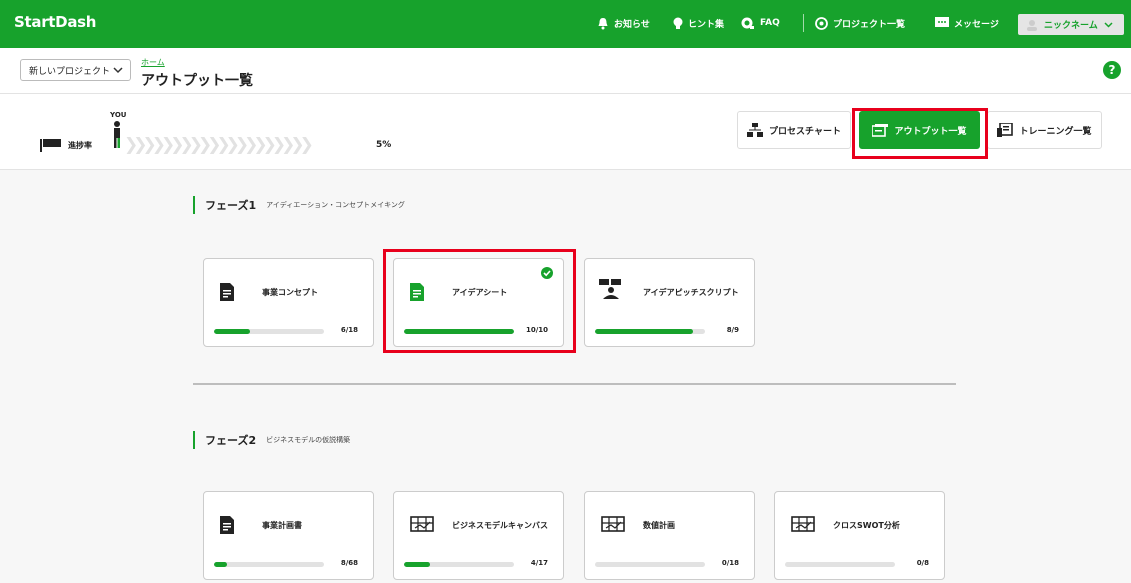 This screenshot has width=1131, height=583. I want to click on bell-icon, so click(603, 23).